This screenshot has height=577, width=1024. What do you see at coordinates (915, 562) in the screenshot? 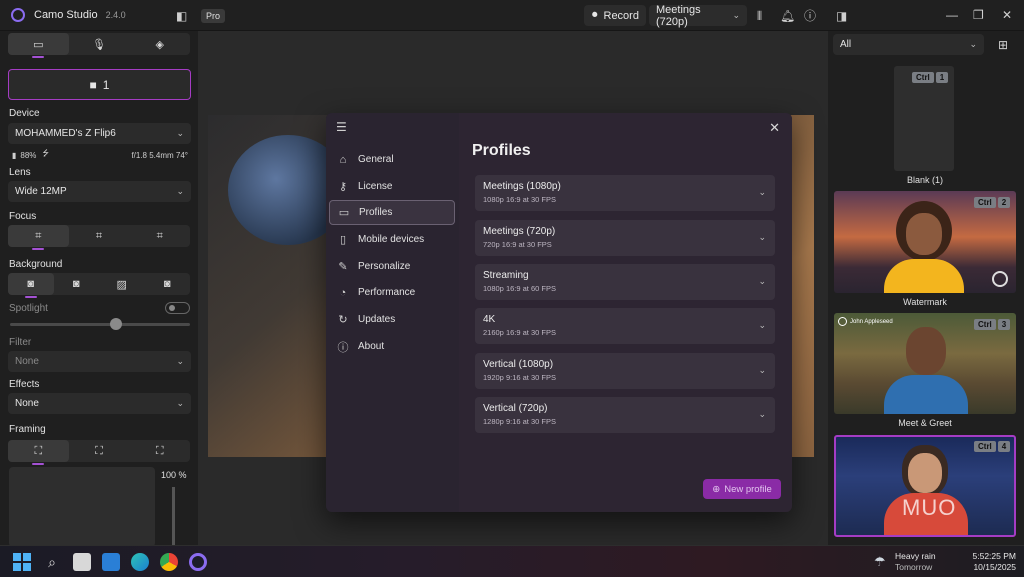
I see `weather-widget: Heavy rain Tomorrow` at bounding box center [915, 562].